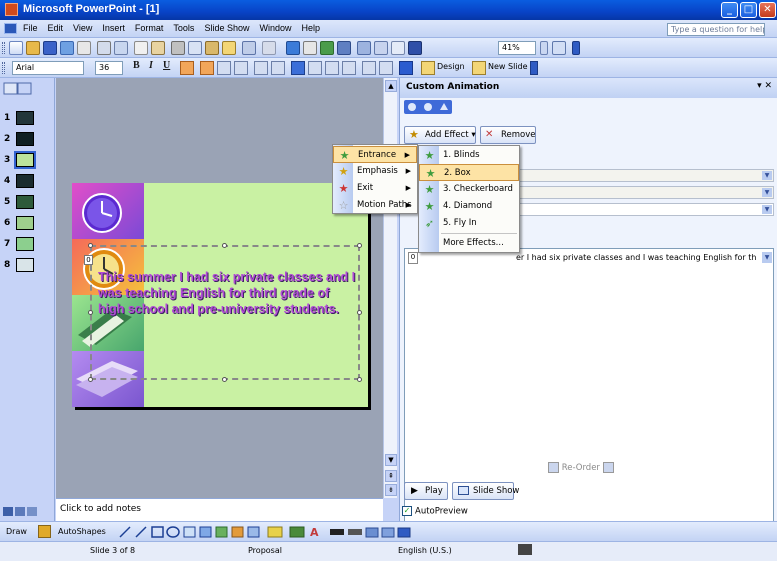 Image resolution: width=777 pixels, height=561 pixels. Describe the element at coordinates (249, 48) in the screenshot. I see `undo-icon` at that location.